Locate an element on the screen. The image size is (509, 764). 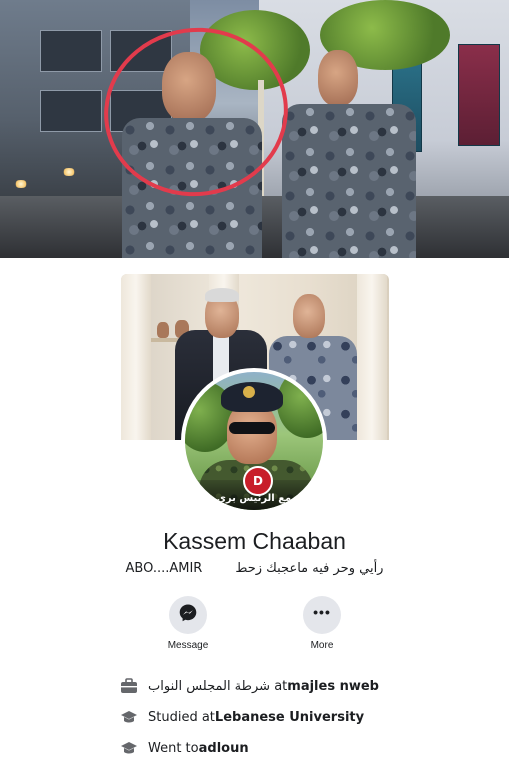
work-prefix: شرطة المجلس النواب at is located at coordinates (218, 686).